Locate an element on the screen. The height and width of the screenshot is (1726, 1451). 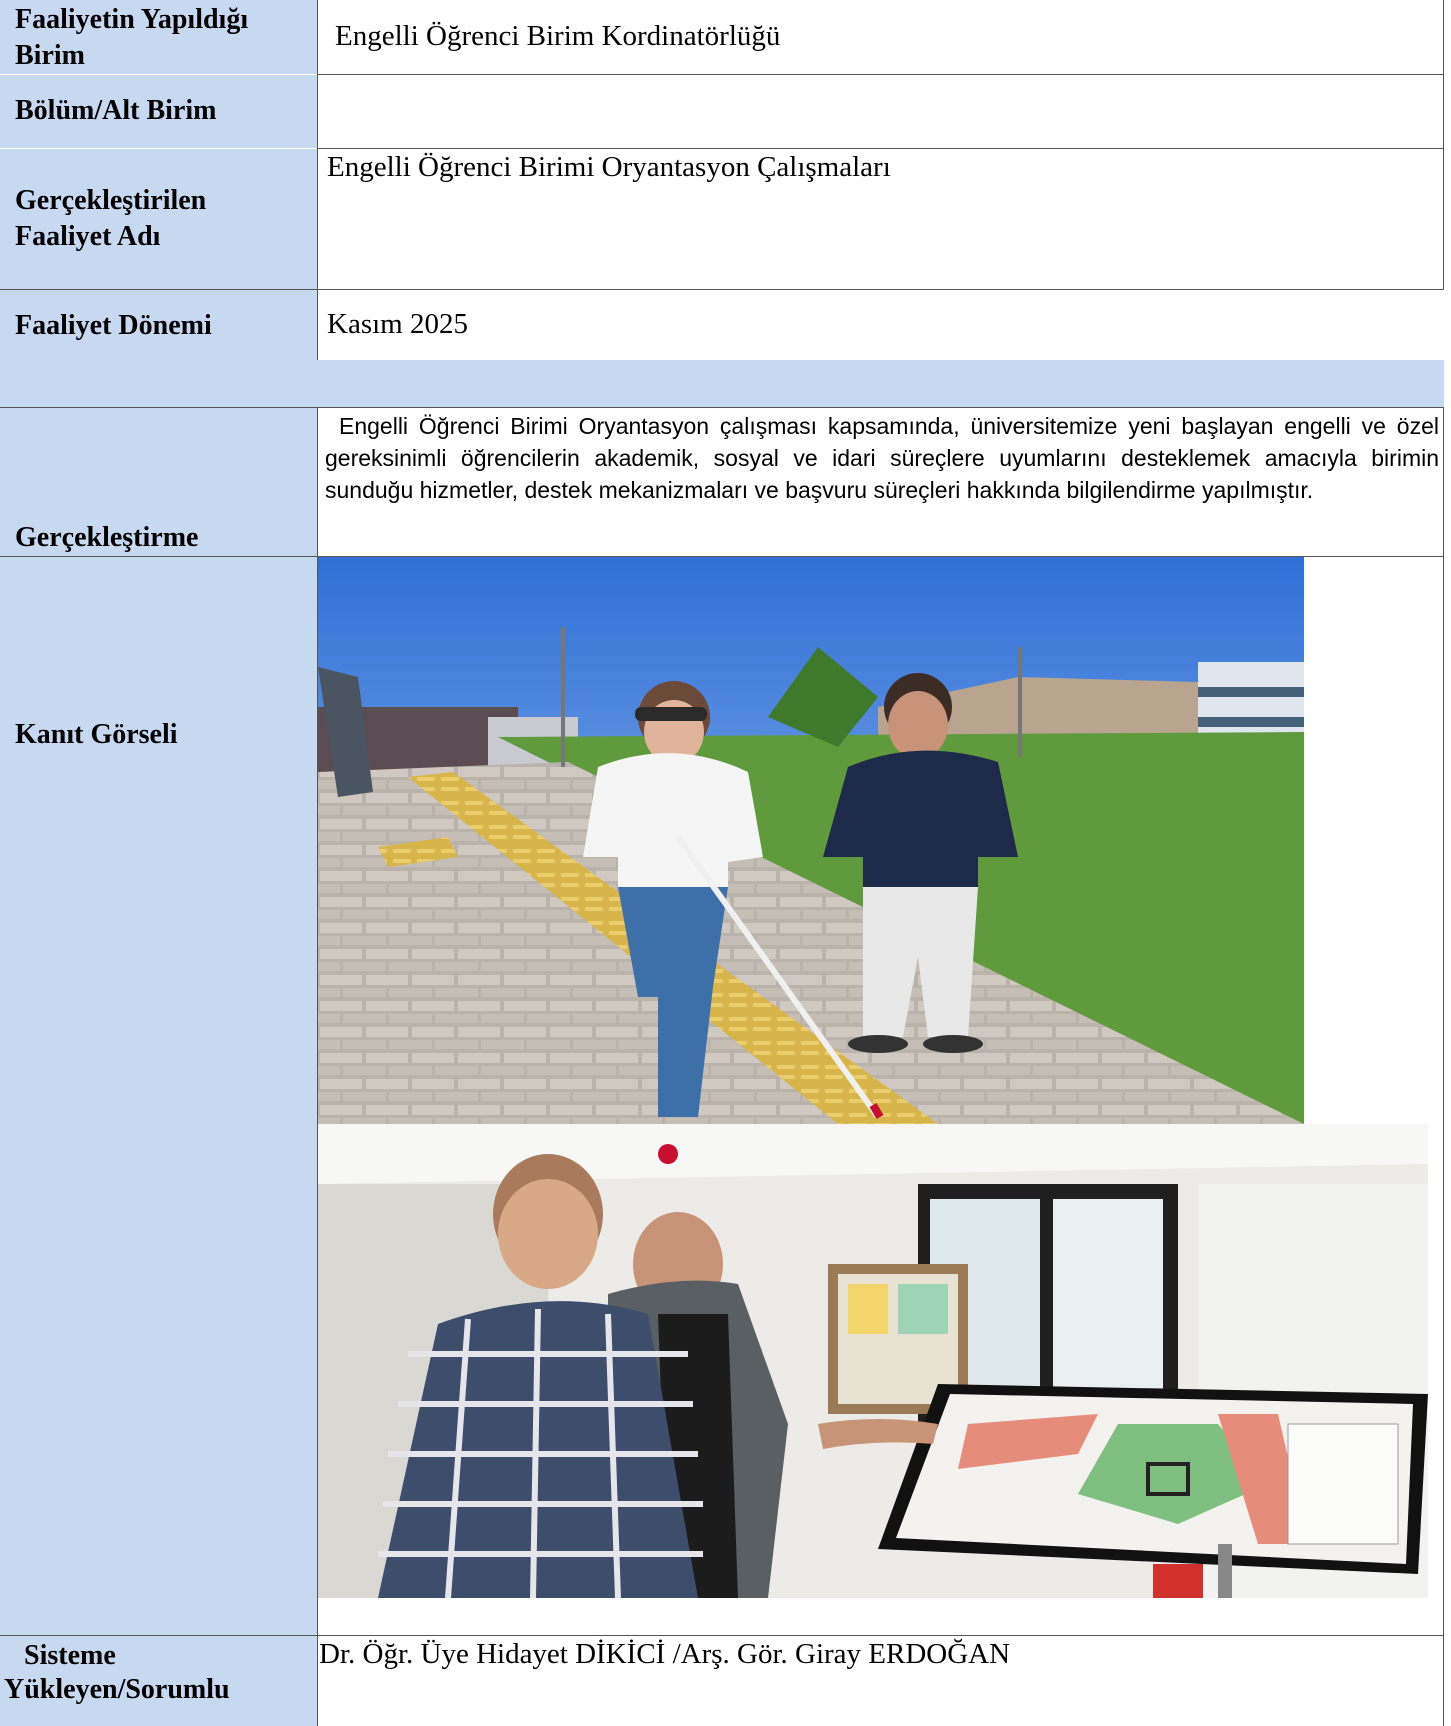
row-spacer is located at coordinates (722, 383).